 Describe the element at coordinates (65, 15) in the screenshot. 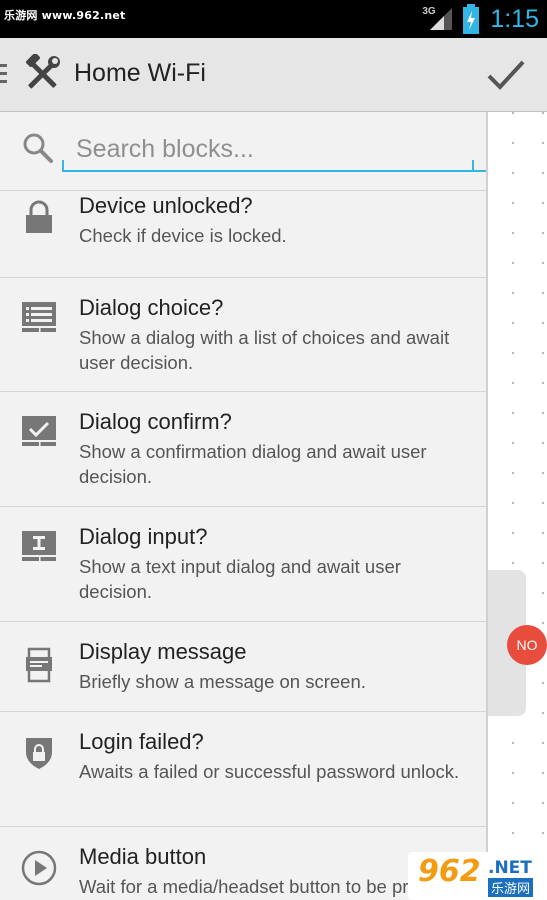

I see `watermark-text: 乐游网 www.962.net` at that location.